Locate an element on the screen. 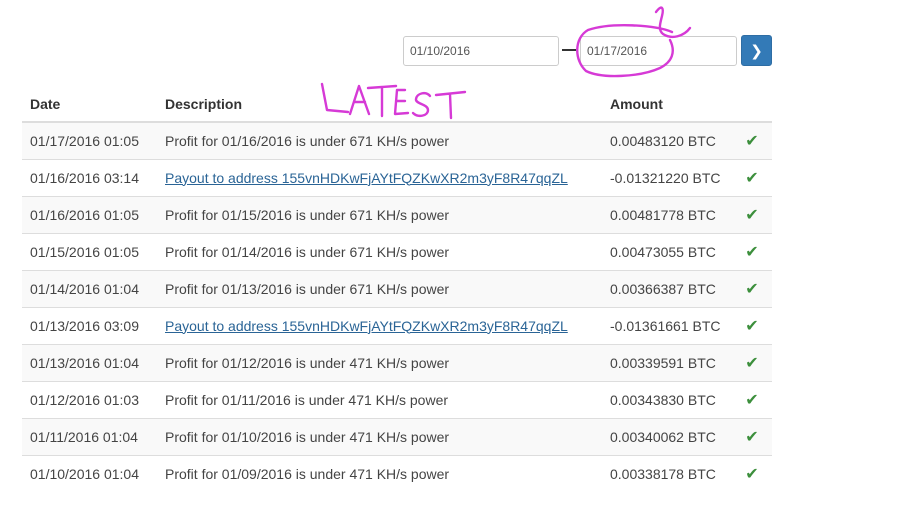 This screenshot has height=517, width=902. row-amount: -0.01321220 BTC is located at coordinates (667, 177).